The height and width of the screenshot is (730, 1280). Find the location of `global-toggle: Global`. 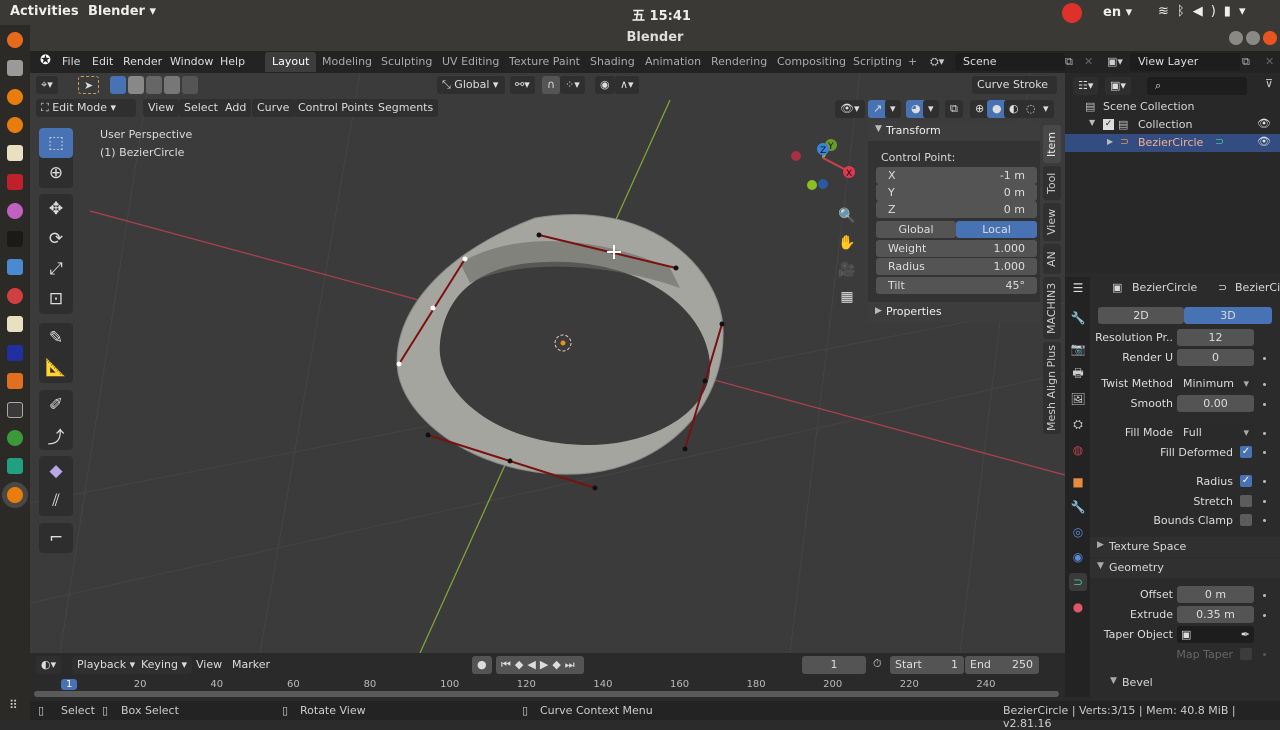

global-toggle: Global is located at coordinates (916, 229).